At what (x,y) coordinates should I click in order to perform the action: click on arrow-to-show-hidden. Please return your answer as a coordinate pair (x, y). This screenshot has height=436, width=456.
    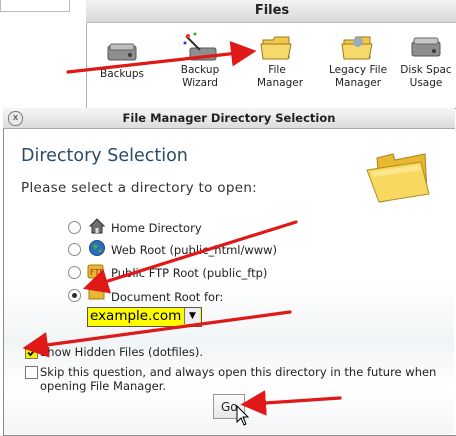
    Looking at the image, I should click on (157, 334).